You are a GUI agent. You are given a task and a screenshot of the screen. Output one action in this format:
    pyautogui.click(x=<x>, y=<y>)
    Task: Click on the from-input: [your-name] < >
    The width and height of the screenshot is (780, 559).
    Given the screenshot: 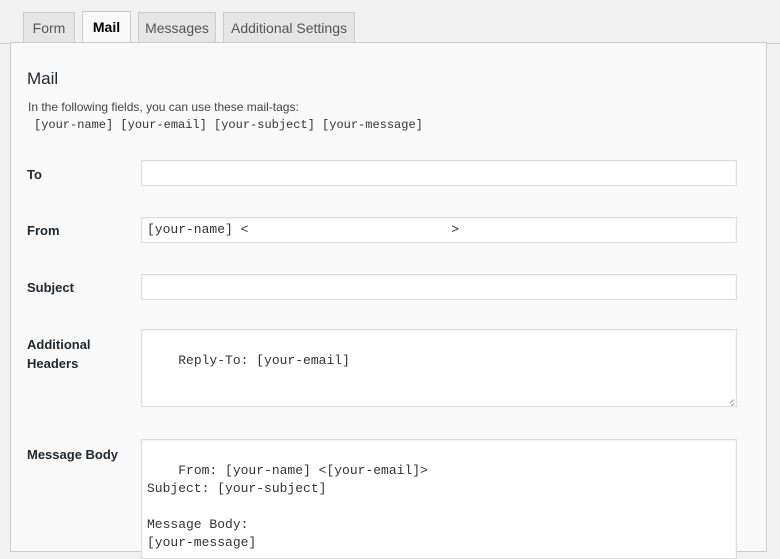 What is the action you would take?
    pyautogui.click(x=439, y=230)
    